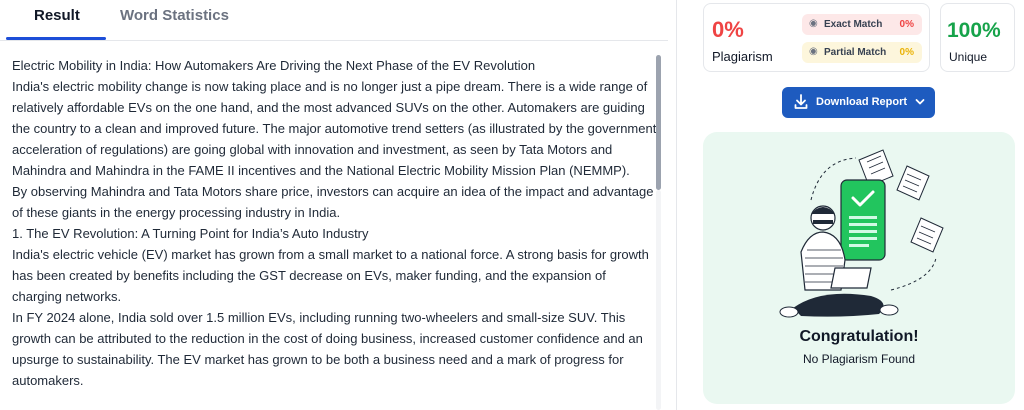 This screenshot has width=1024, height=410. Describe the element at coordinates (676, 205) in the screenshot. I see `panel-divider` at that location.